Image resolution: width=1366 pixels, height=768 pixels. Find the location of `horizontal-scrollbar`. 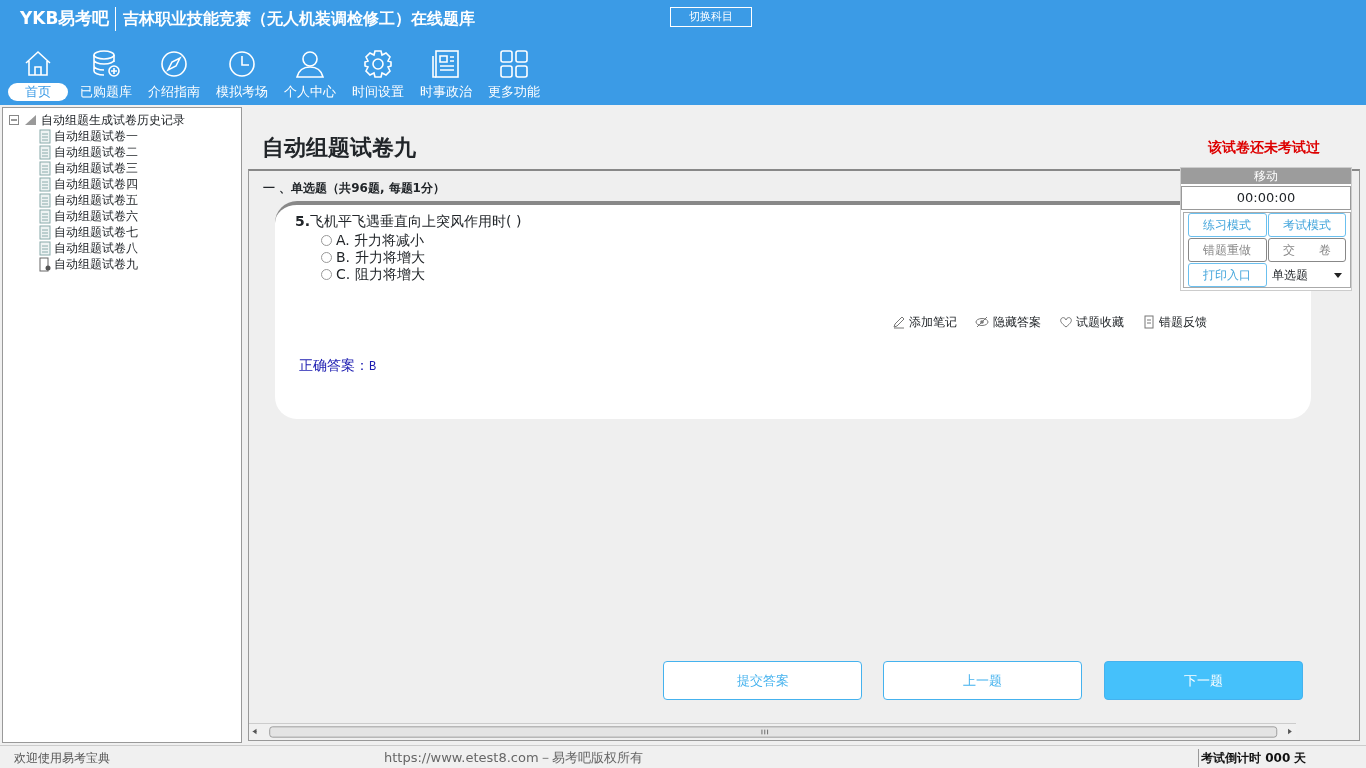

horizontal-scrollbar is located at coordinates (772, 731).